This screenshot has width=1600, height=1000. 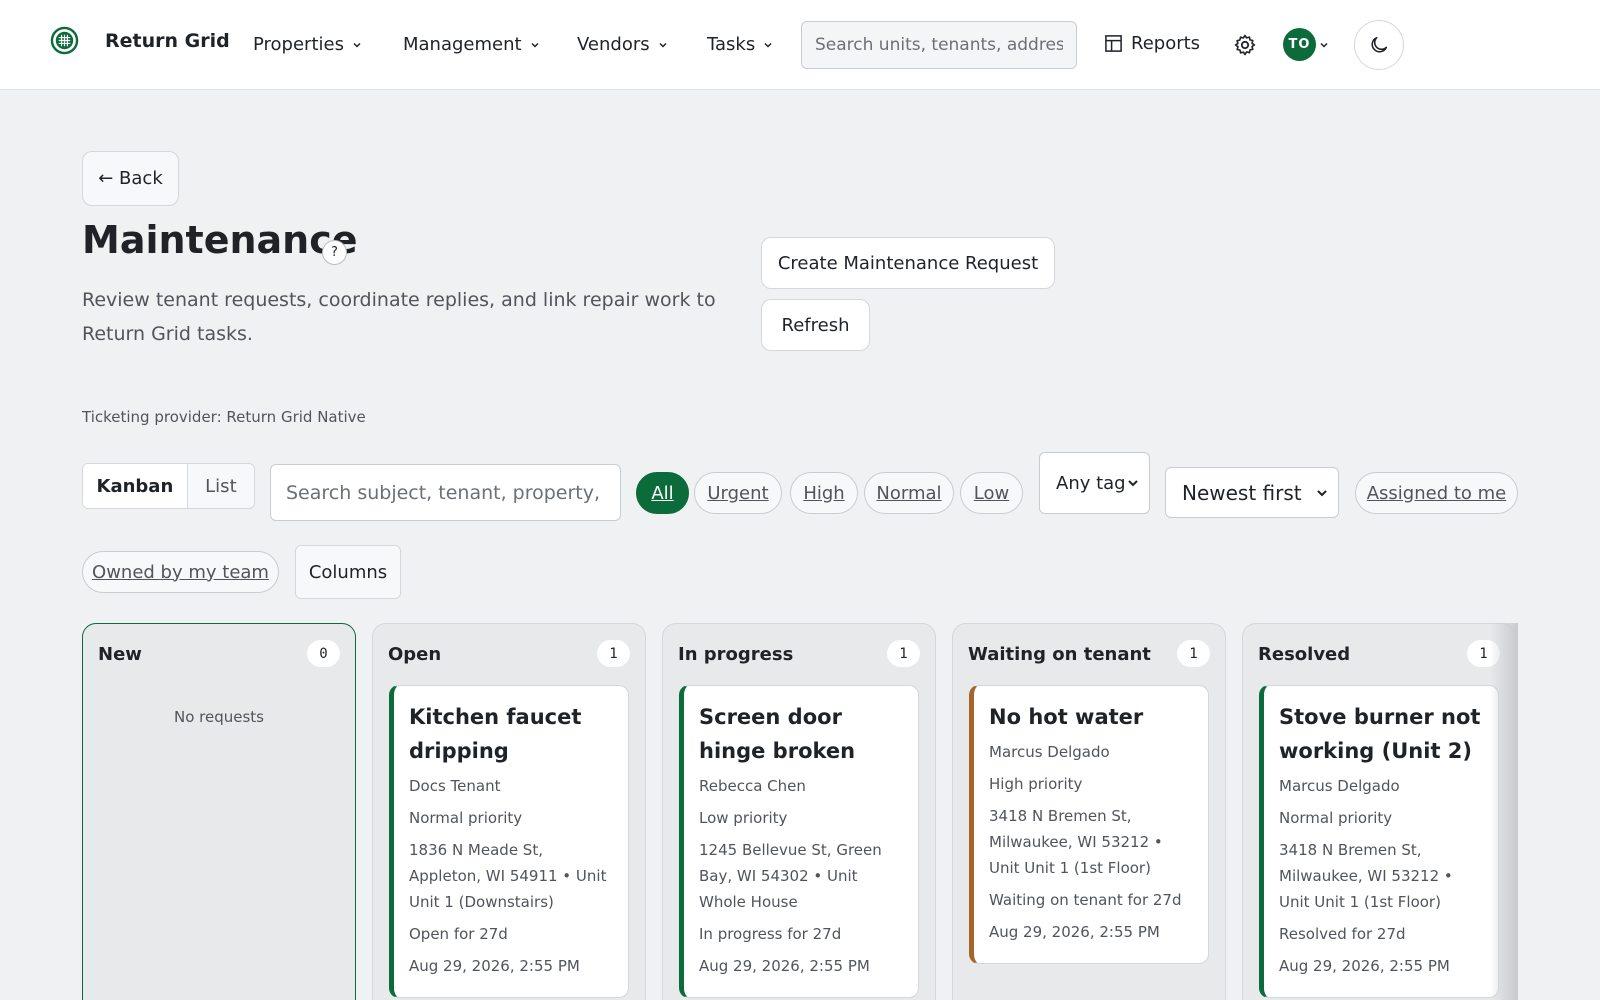 I want to click on column-new: New 0 No requests, so click(x=219, y=811).